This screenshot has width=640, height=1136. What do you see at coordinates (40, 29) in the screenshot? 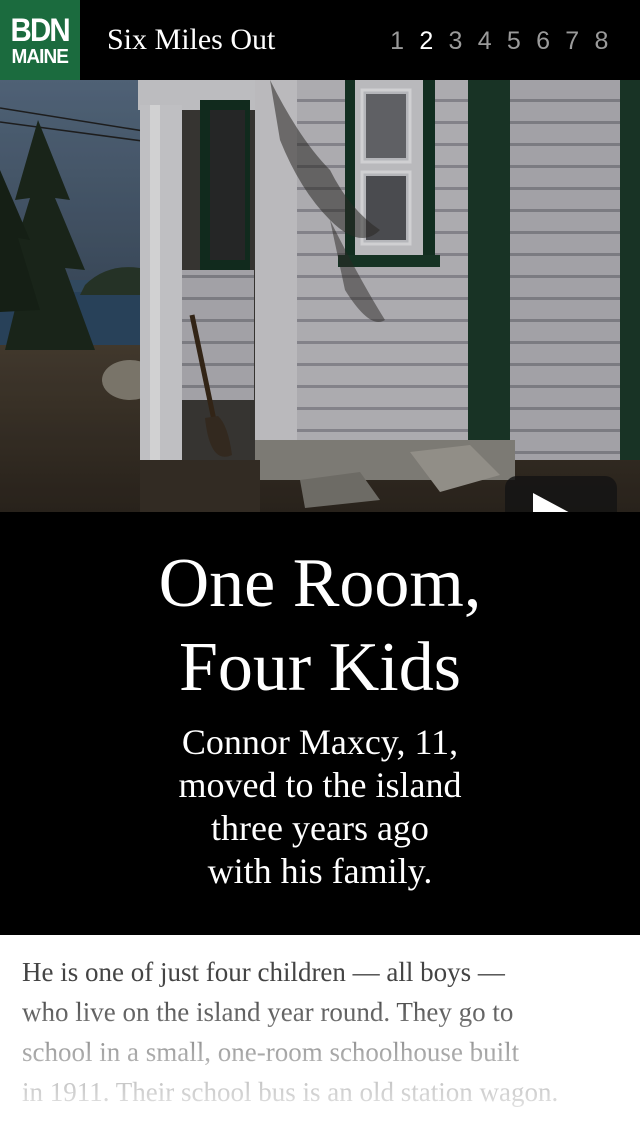
I see `logo-line-1: BDN` at bounding box center [40, 29].